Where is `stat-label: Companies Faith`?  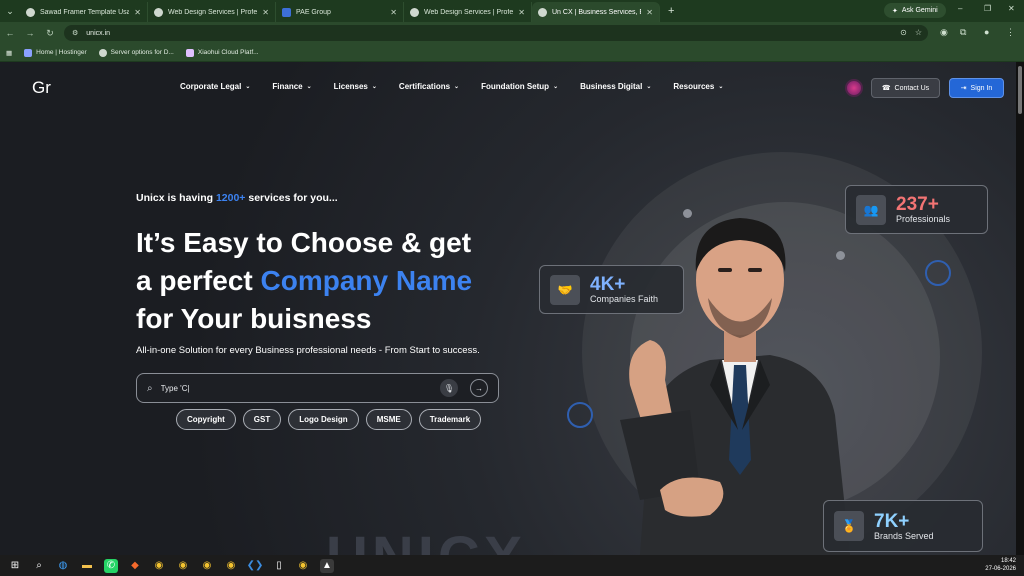 stat-label: Companies Faith is located at coordinates (624, 299).